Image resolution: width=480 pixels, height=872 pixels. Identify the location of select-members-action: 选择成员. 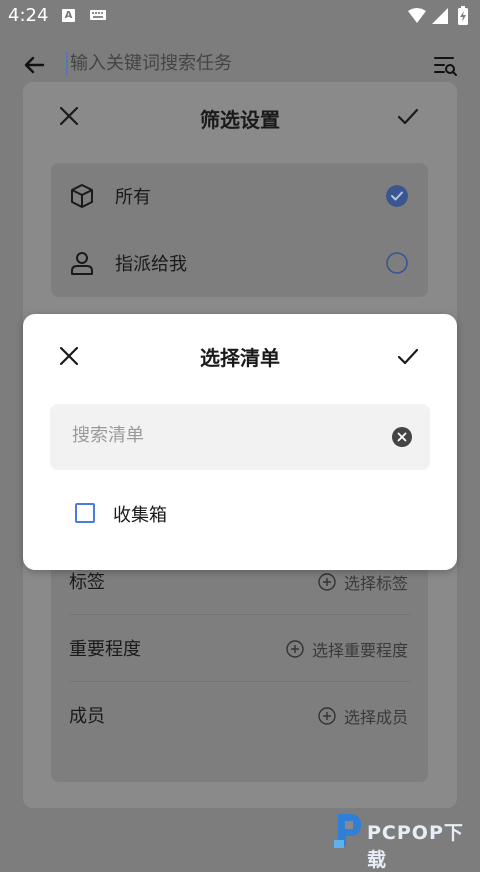
(363, 716).